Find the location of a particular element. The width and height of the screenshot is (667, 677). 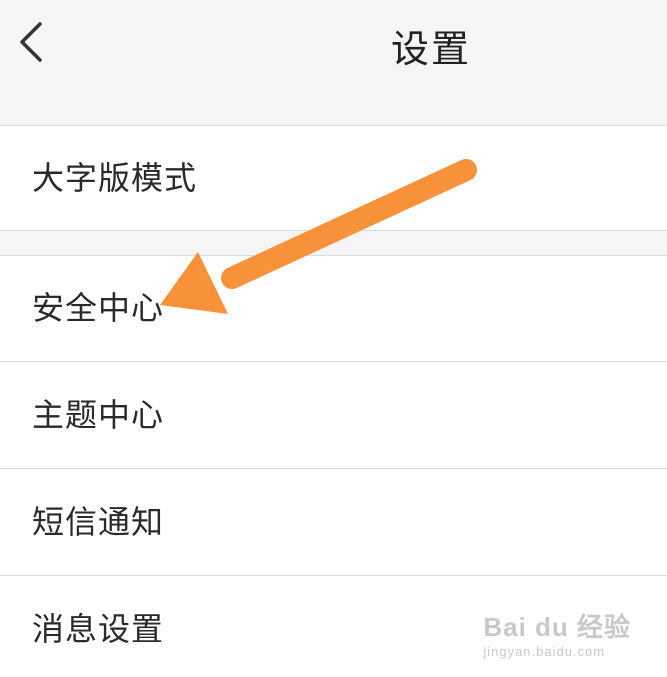

page-title: 设置 is located at coordinates (430, 49).